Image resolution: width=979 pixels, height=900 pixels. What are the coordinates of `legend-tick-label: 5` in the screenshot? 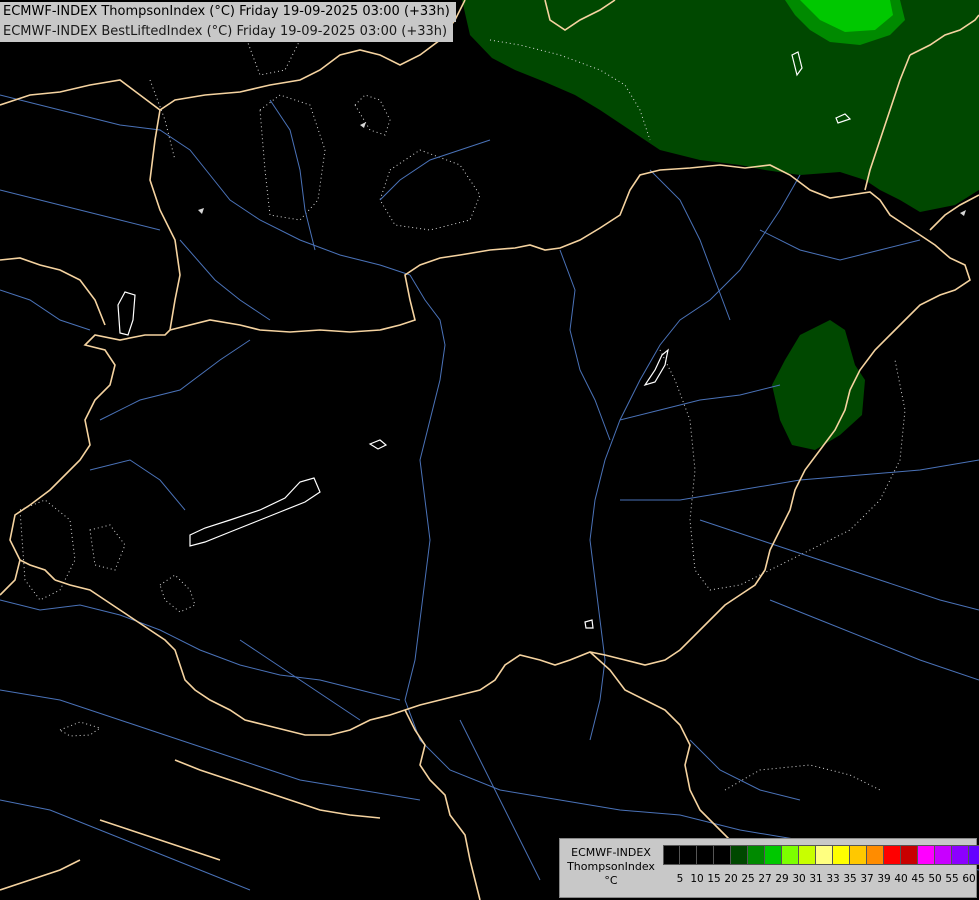 It's located at (680, 879).